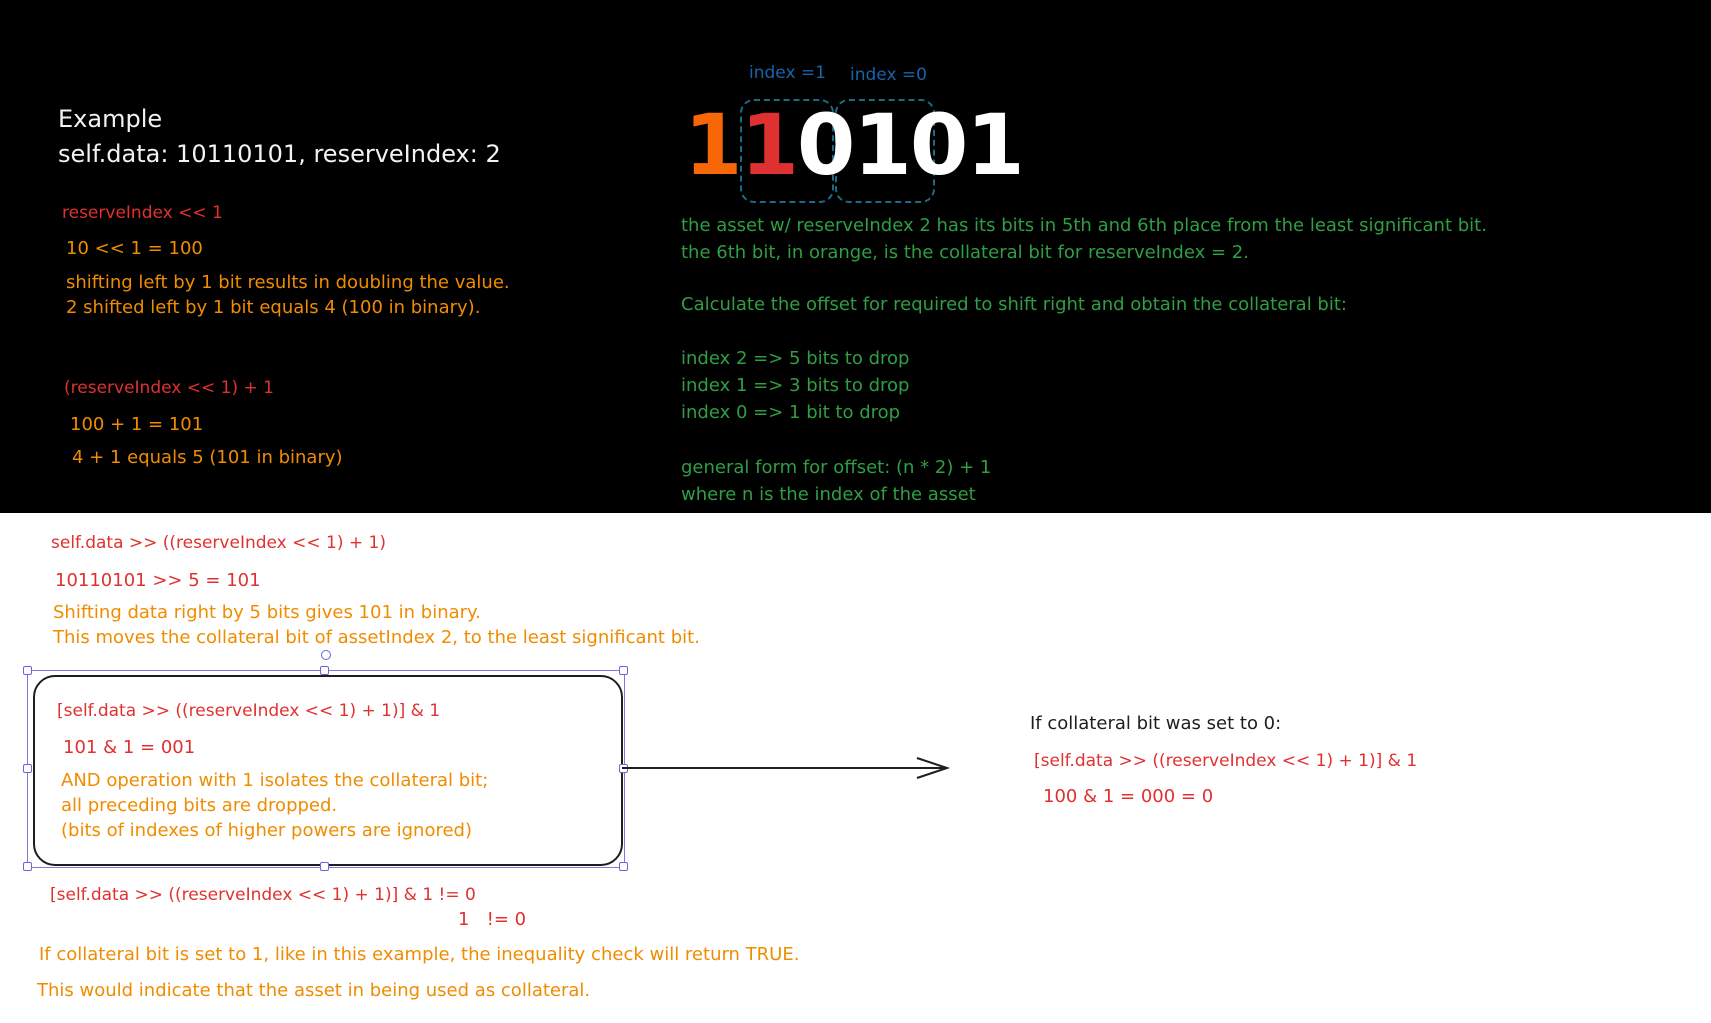 Image resolution: width=1711 pixels, height=1023 pixels. I want to click on rotate-handle, so click(326, 655).